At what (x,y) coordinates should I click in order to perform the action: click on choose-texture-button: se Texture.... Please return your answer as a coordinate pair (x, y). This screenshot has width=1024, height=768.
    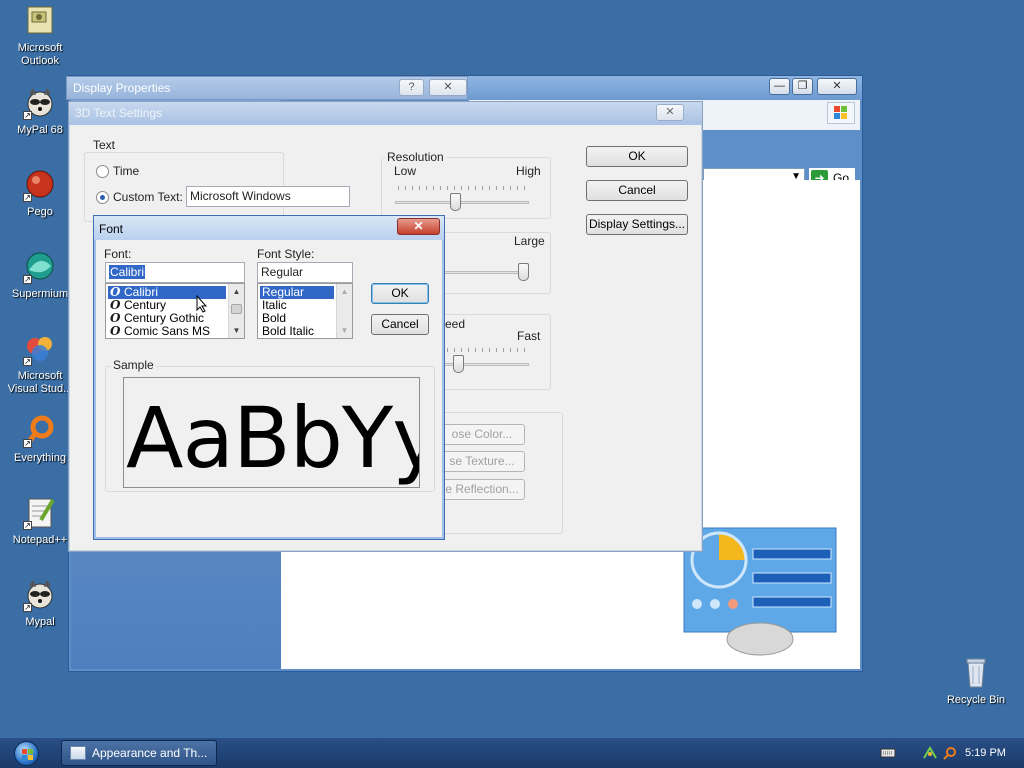
    Looking at the image, I should click on (482, 461).